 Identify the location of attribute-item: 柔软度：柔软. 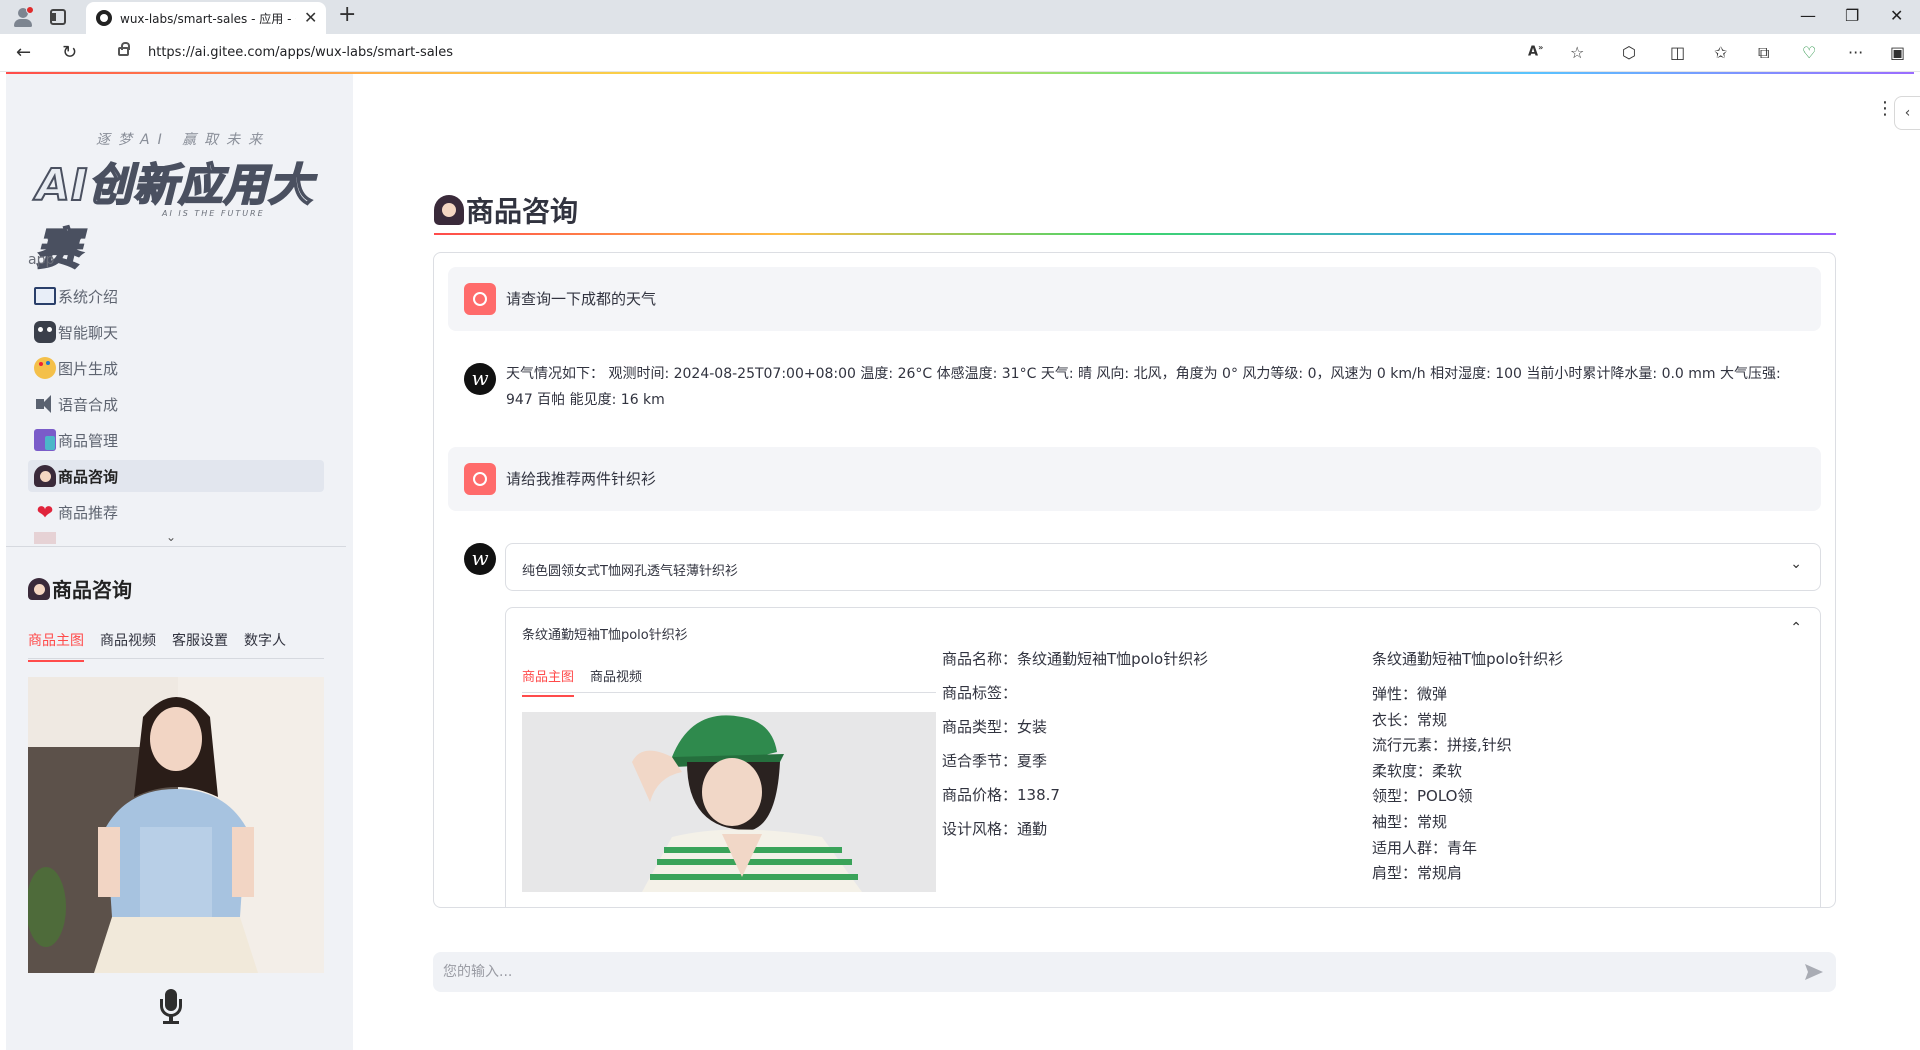
(1417, 770).